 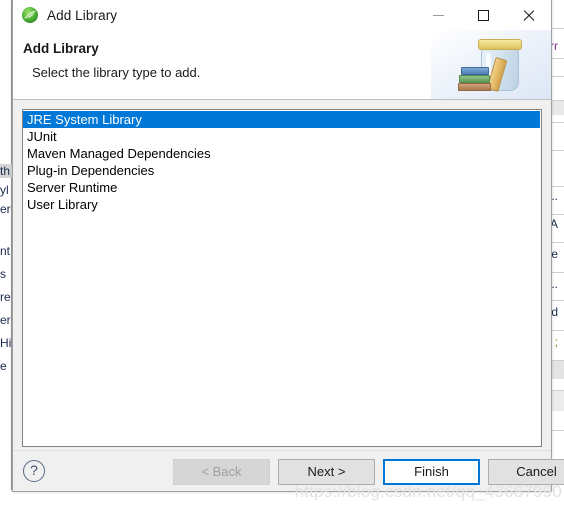 I want to click on background-left-fragment: yl, so click(x=4, y=190).